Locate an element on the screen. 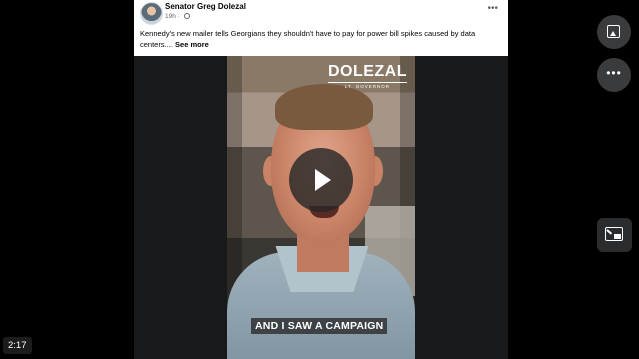  image-icon is located at coordinates (613, 31).